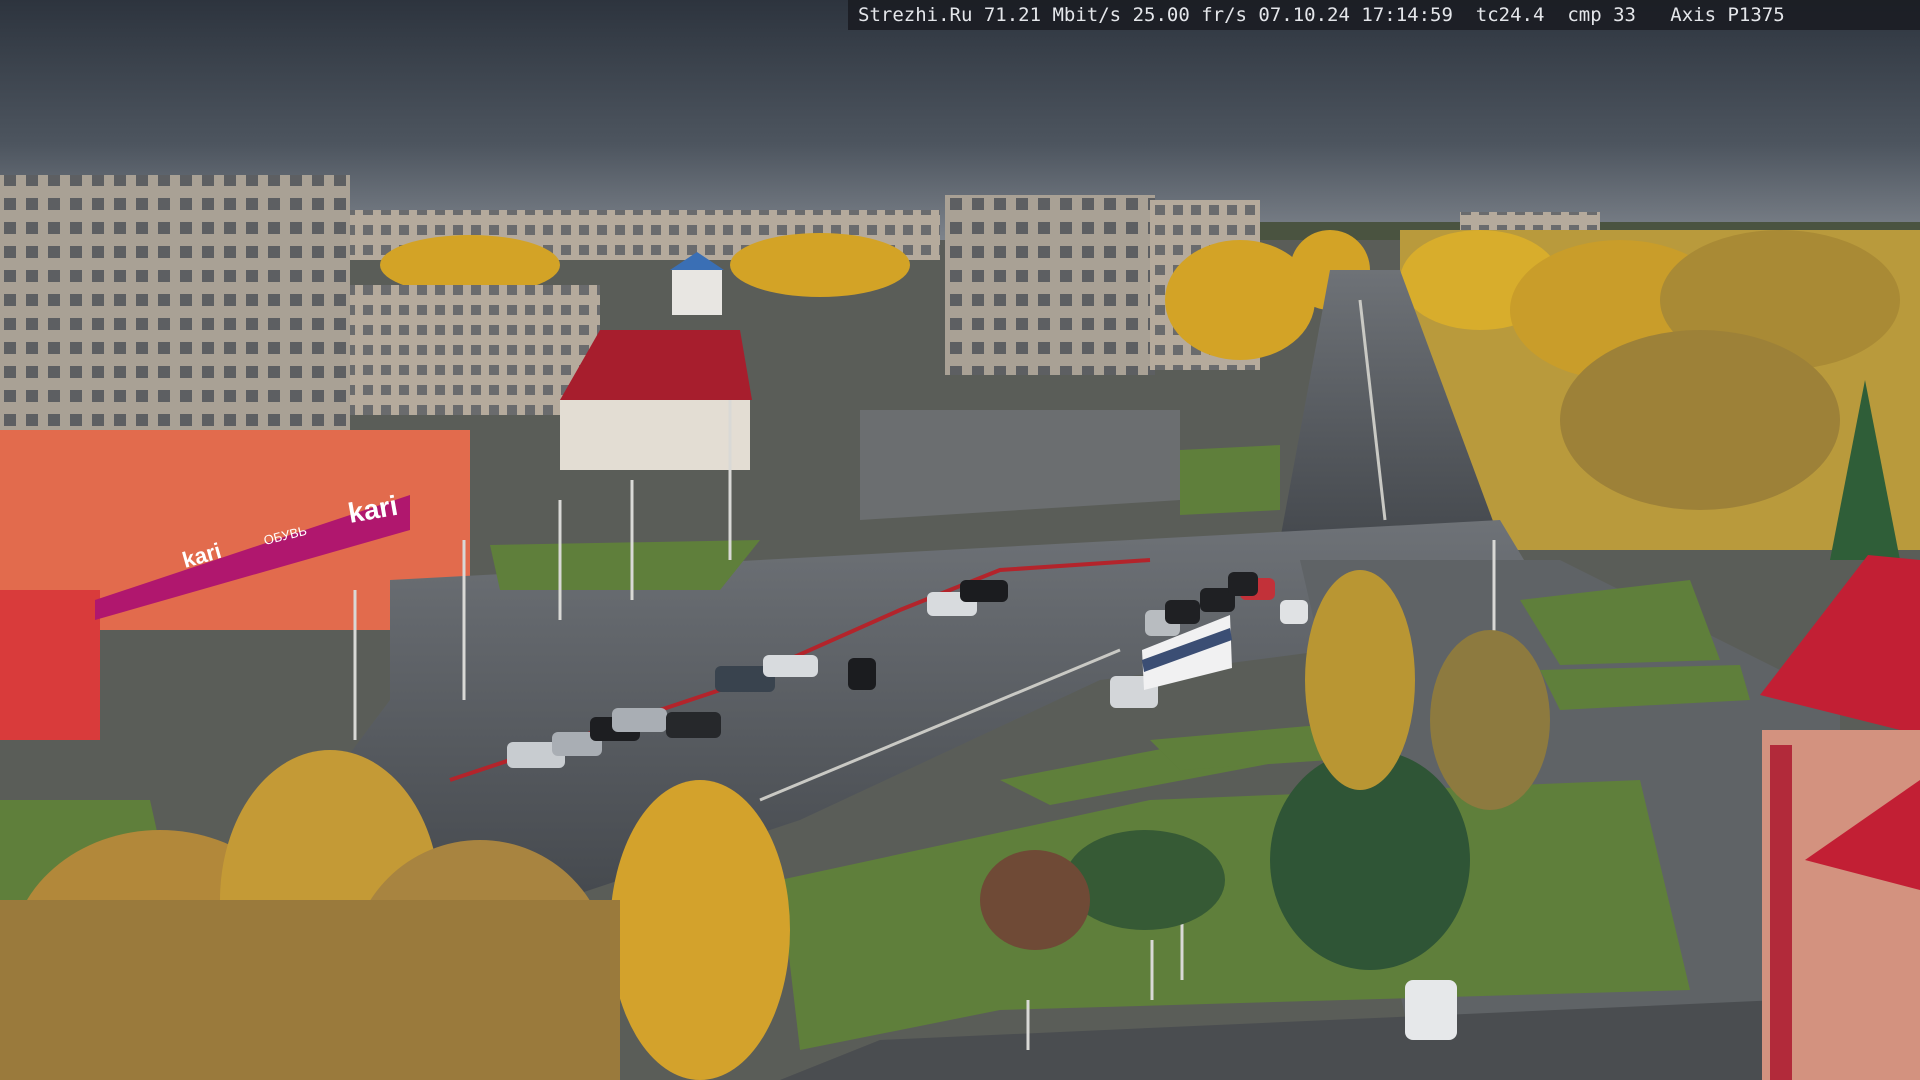  I want to click on osd-cmp: cmp 33, so click(1601, 15).